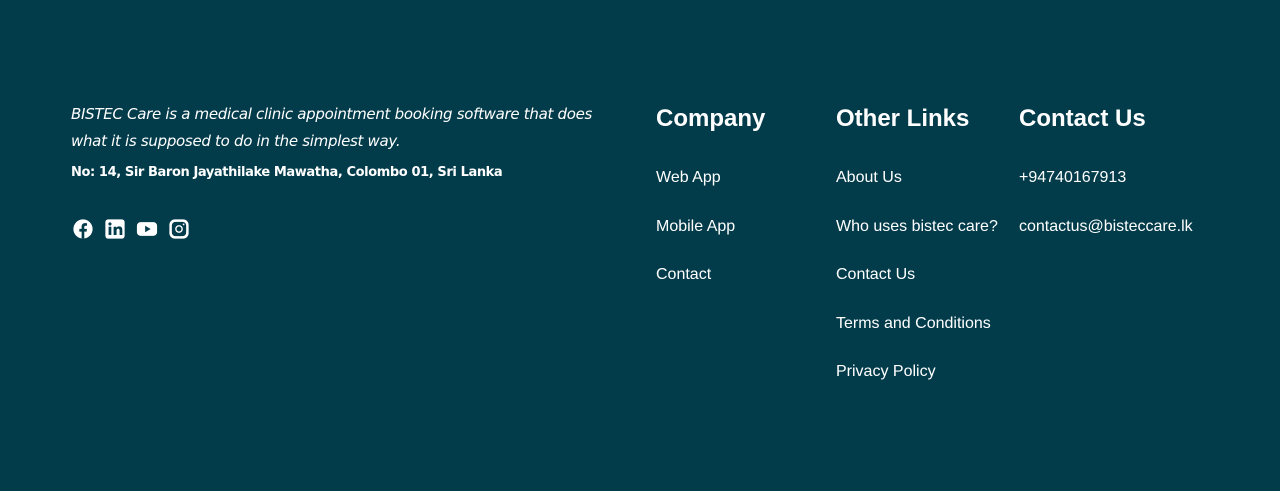 Image resolution: width=1280 pixels, height=491 pixels. I want to click on company-column: Company Web App Mobile App Contact, so click(711, 193).